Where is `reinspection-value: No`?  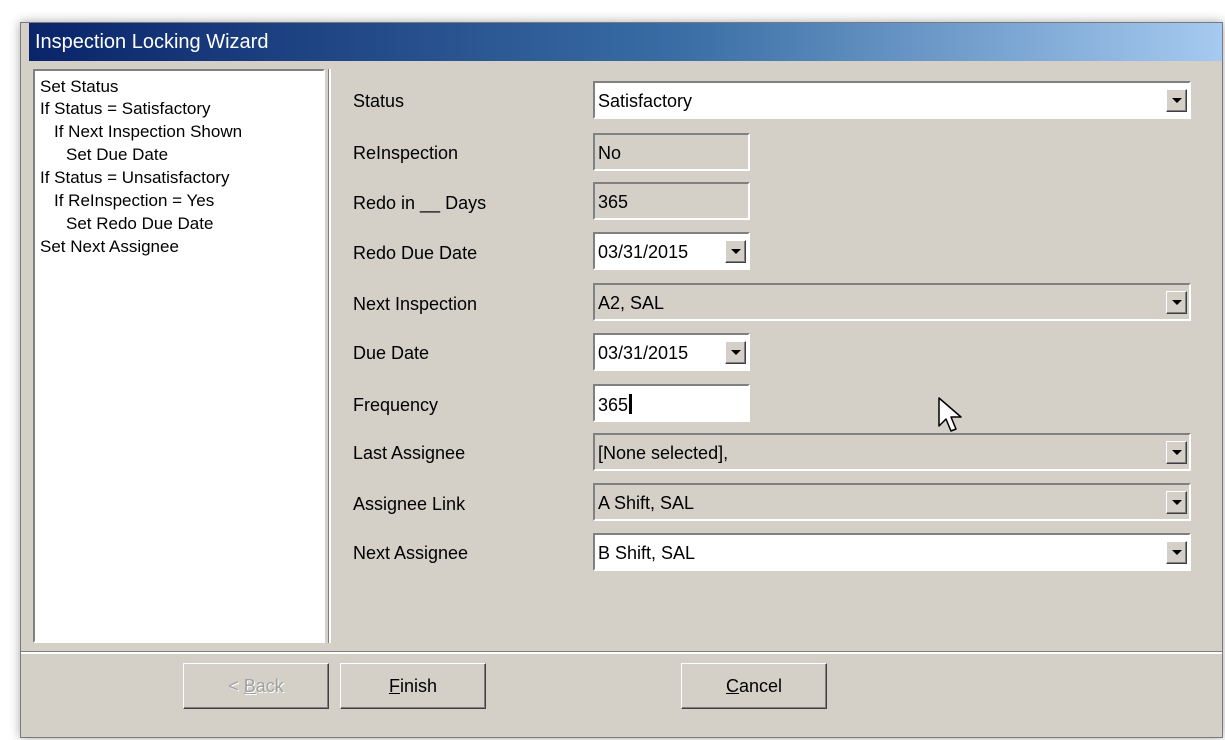
reinspection-value: No is located at coordinates (610, 153).